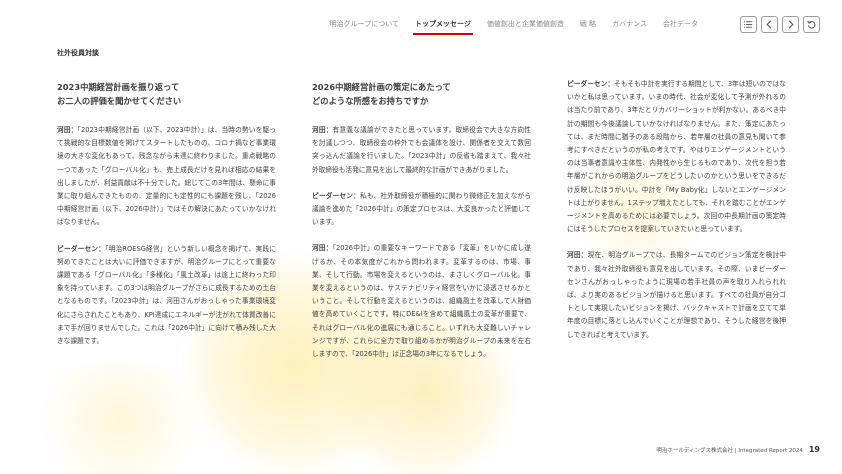  What do you see at coordinates (78, 53) in the screenshot?
I see `section-title: 社外役員対談` at bounding box center [78, 53].